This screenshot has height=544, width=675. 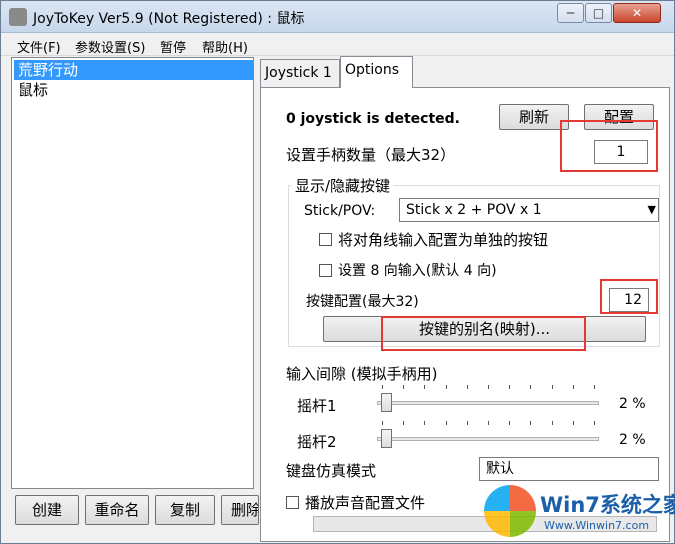 What do you see at coordinates (607, 505) in the screenshot?
I see `watermark-text: Win7系统之家` at bounding box center [607, 505].